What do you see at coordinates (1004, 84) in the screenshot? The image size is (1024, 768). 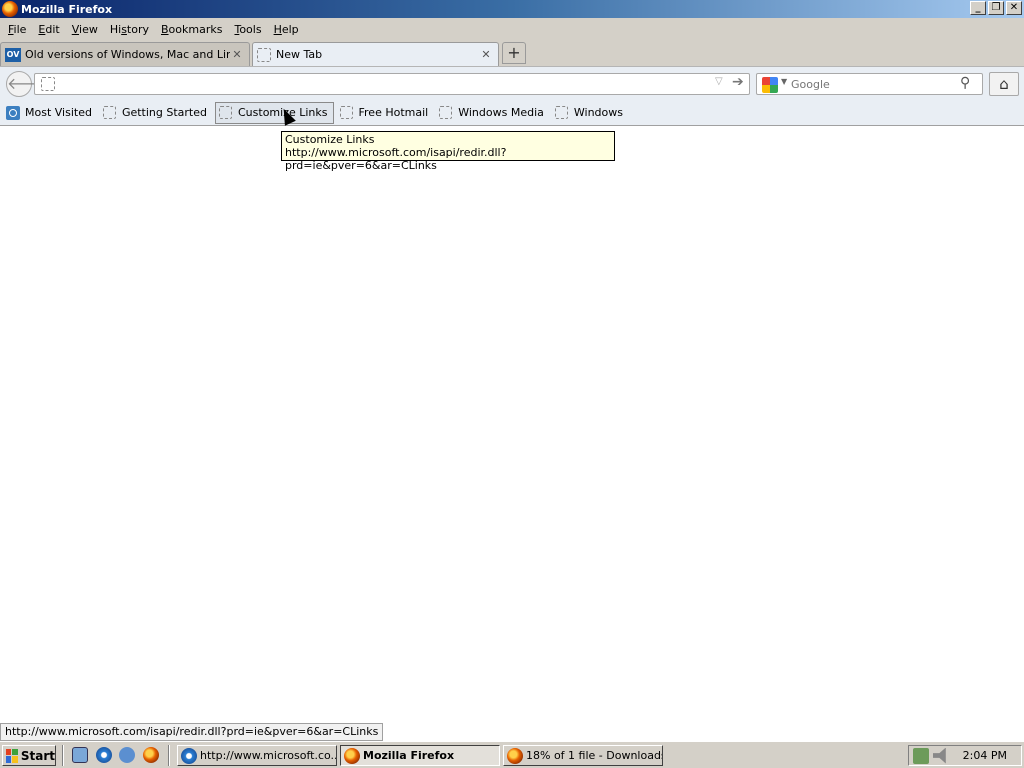 I see `home-button: ⌂` at bounding box center [1004, 84].